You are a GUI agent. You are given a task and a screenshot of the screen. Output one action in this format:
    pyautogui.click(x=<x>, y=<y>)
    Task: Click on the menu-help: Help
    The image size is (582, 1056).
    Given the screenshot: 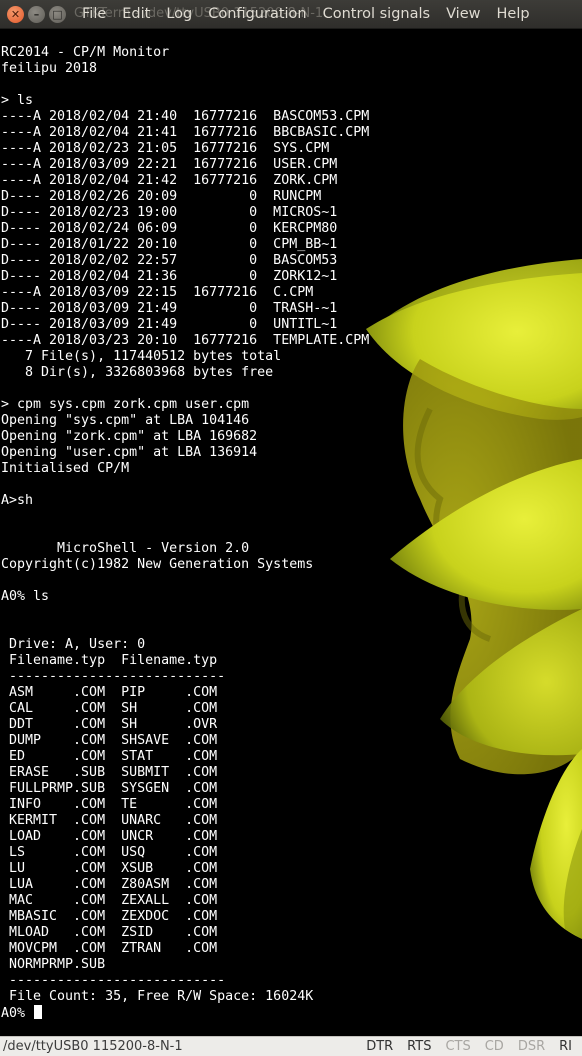 What is the action you would take?
    pyautogui.click(x=513, y=14)
    